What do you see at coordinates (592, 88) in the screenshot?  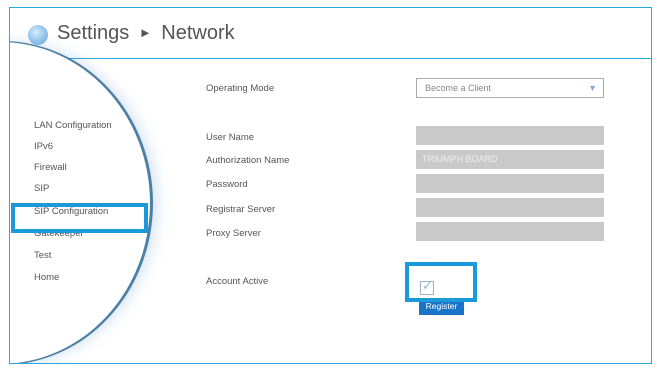 I see `dropdown-arrow-icon: ▼` at bounding box center [592, 88].